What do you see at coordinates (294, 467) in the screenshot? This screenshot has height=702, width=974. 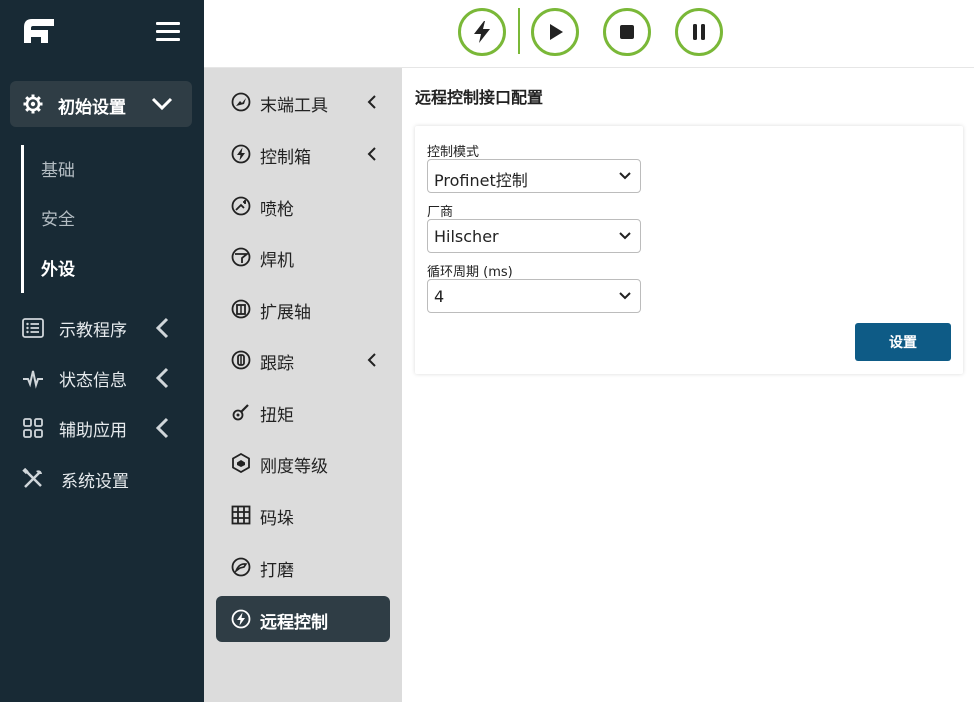 I see `peripheral-item-label: 刚度等级` at bounding box center [294, 467].